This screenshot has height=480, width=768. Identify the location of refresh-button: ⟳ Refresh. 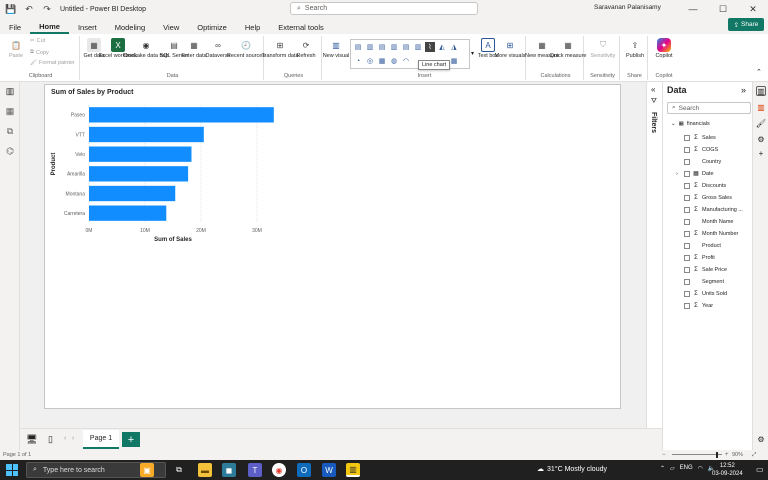
(306, 49).